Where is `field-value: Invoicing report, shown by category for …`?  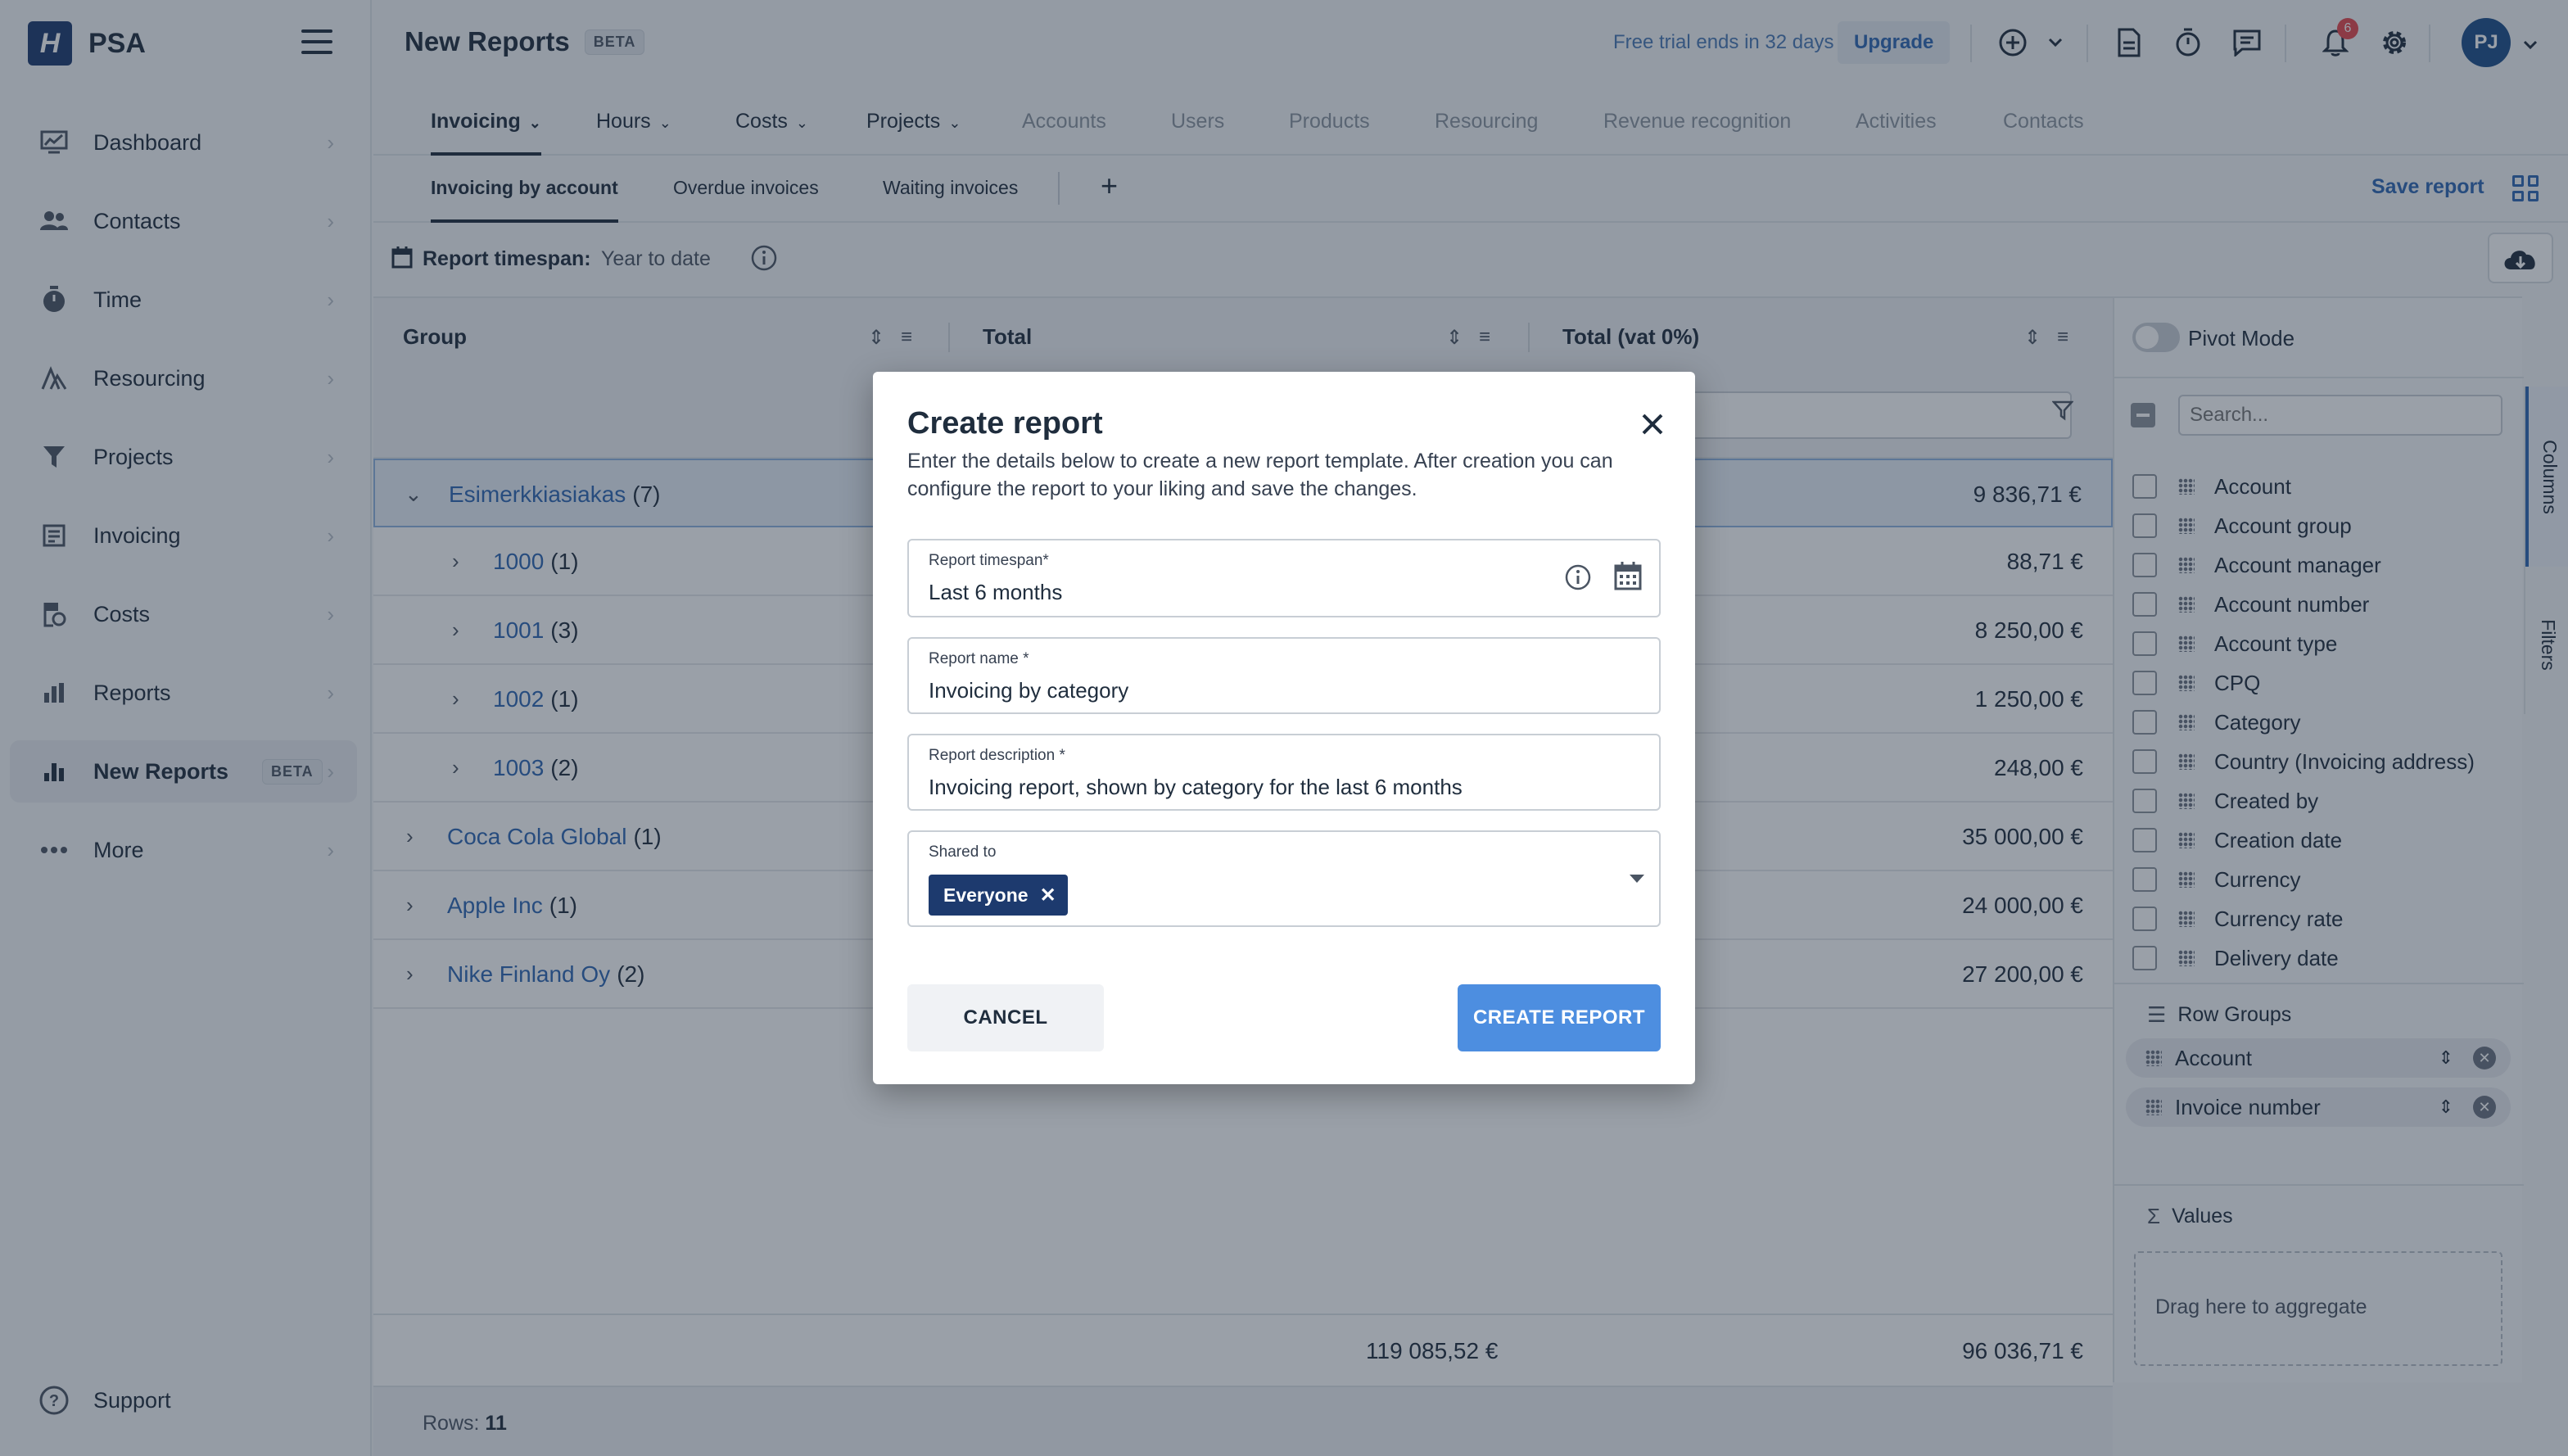 field-value: Invoicing report, shown by category for … is located at coordinates (1196, 787).